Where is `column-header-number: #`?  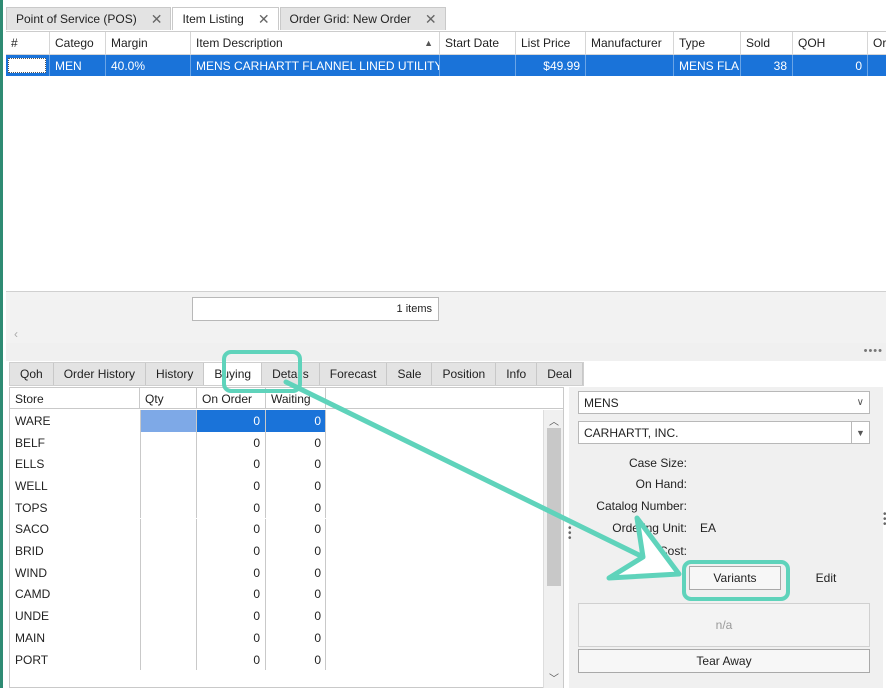
column-header-number: # is located at coordinates (28, 43).